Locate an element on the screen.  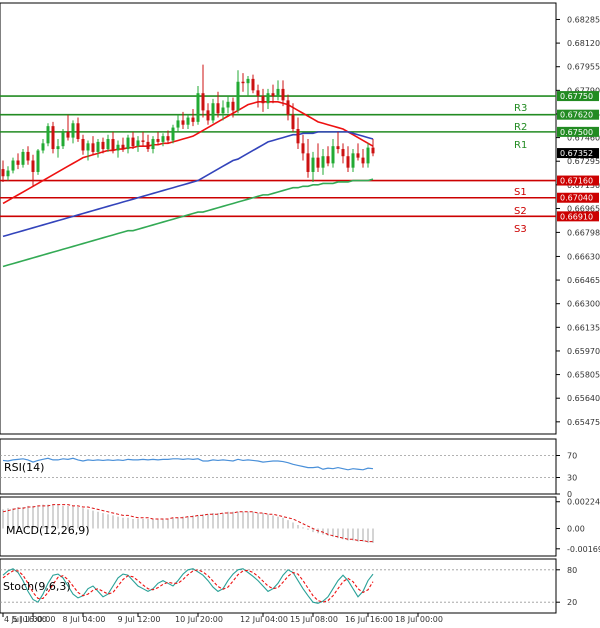
x-tick-label: 8 Jul 04:00 is located at coordinates (84, 619).